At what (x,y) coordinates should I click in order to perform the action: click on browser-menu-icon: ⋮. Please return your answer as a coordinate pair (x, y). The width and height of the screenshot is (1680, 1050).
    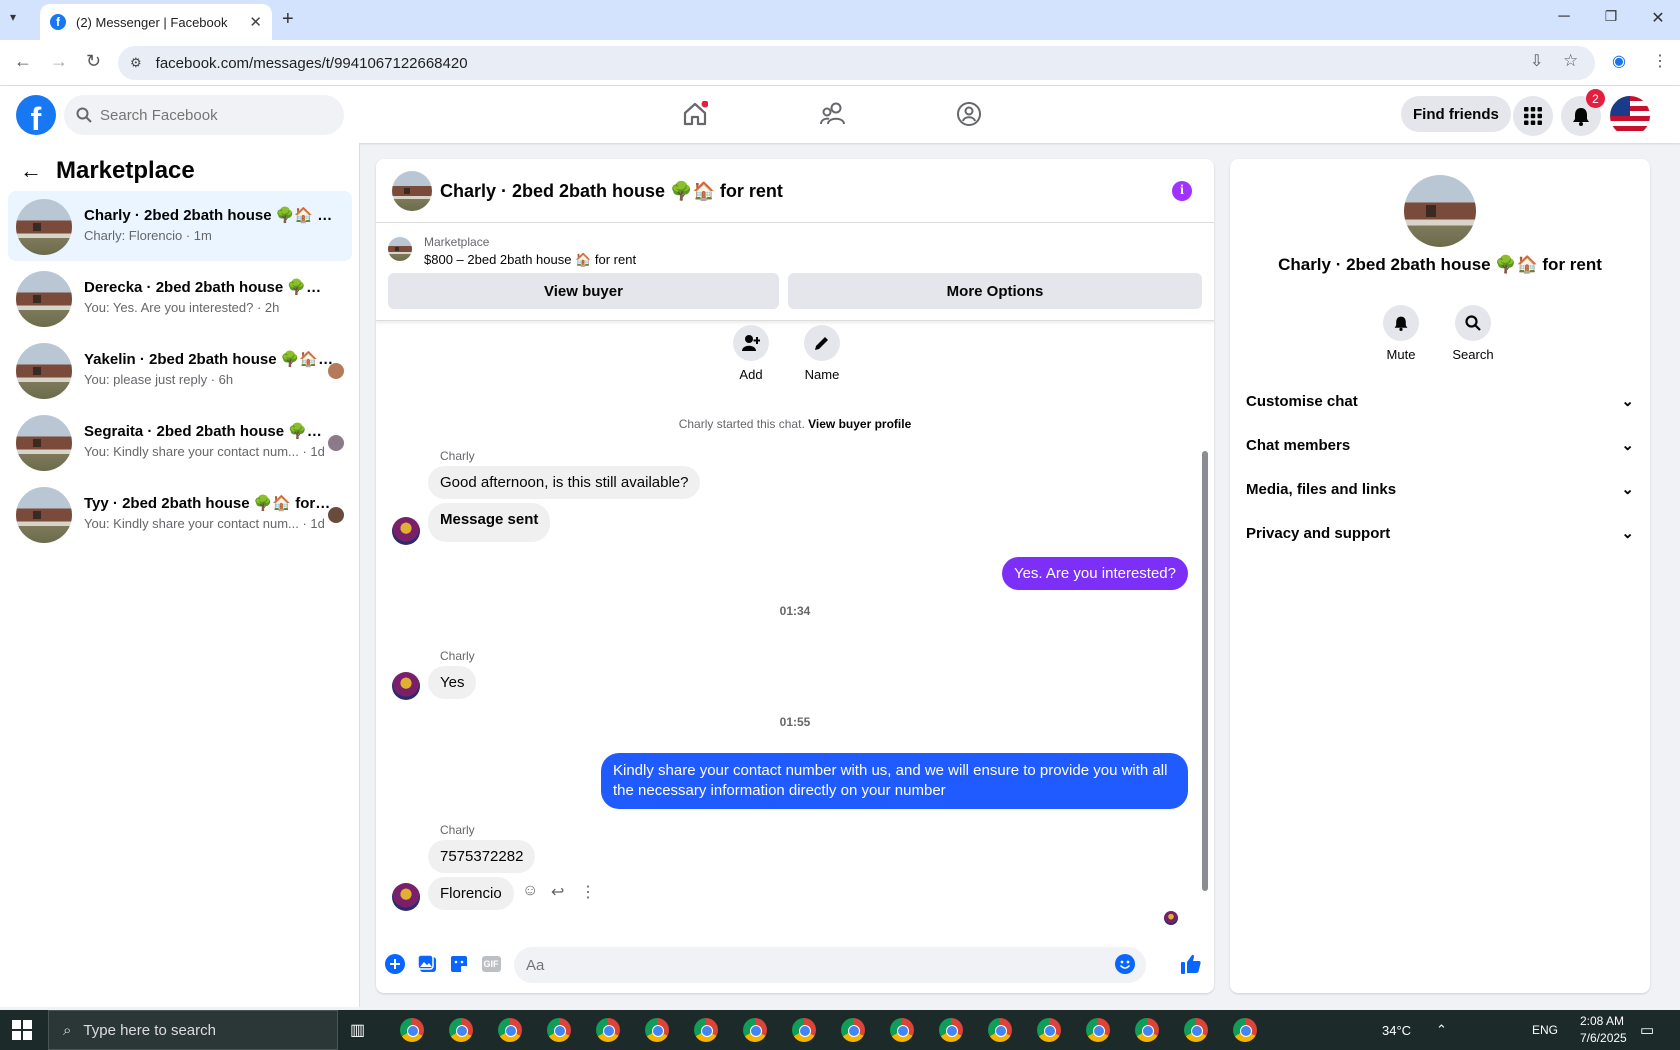
    Looking at the image, I should click on (1660, 61).